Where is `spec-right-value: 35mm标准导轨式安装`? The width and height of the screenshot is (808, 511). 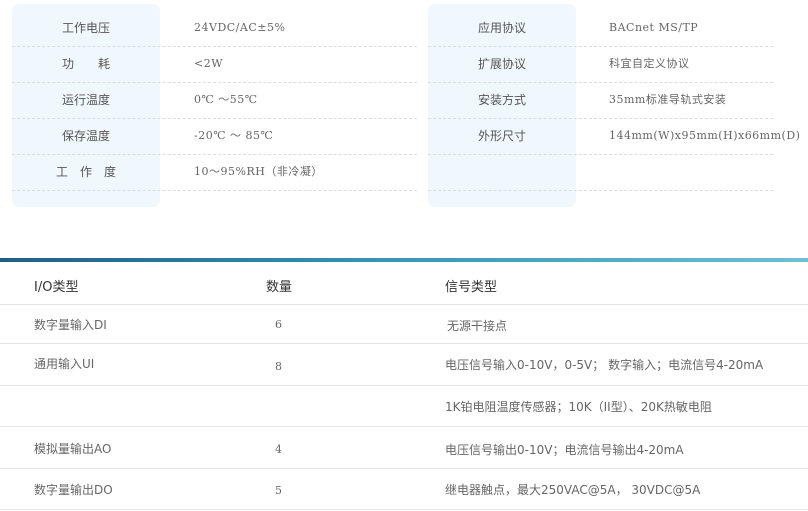 spec-right-value: 35mm标准导轨式安装 is located at coordinates (668, 99).